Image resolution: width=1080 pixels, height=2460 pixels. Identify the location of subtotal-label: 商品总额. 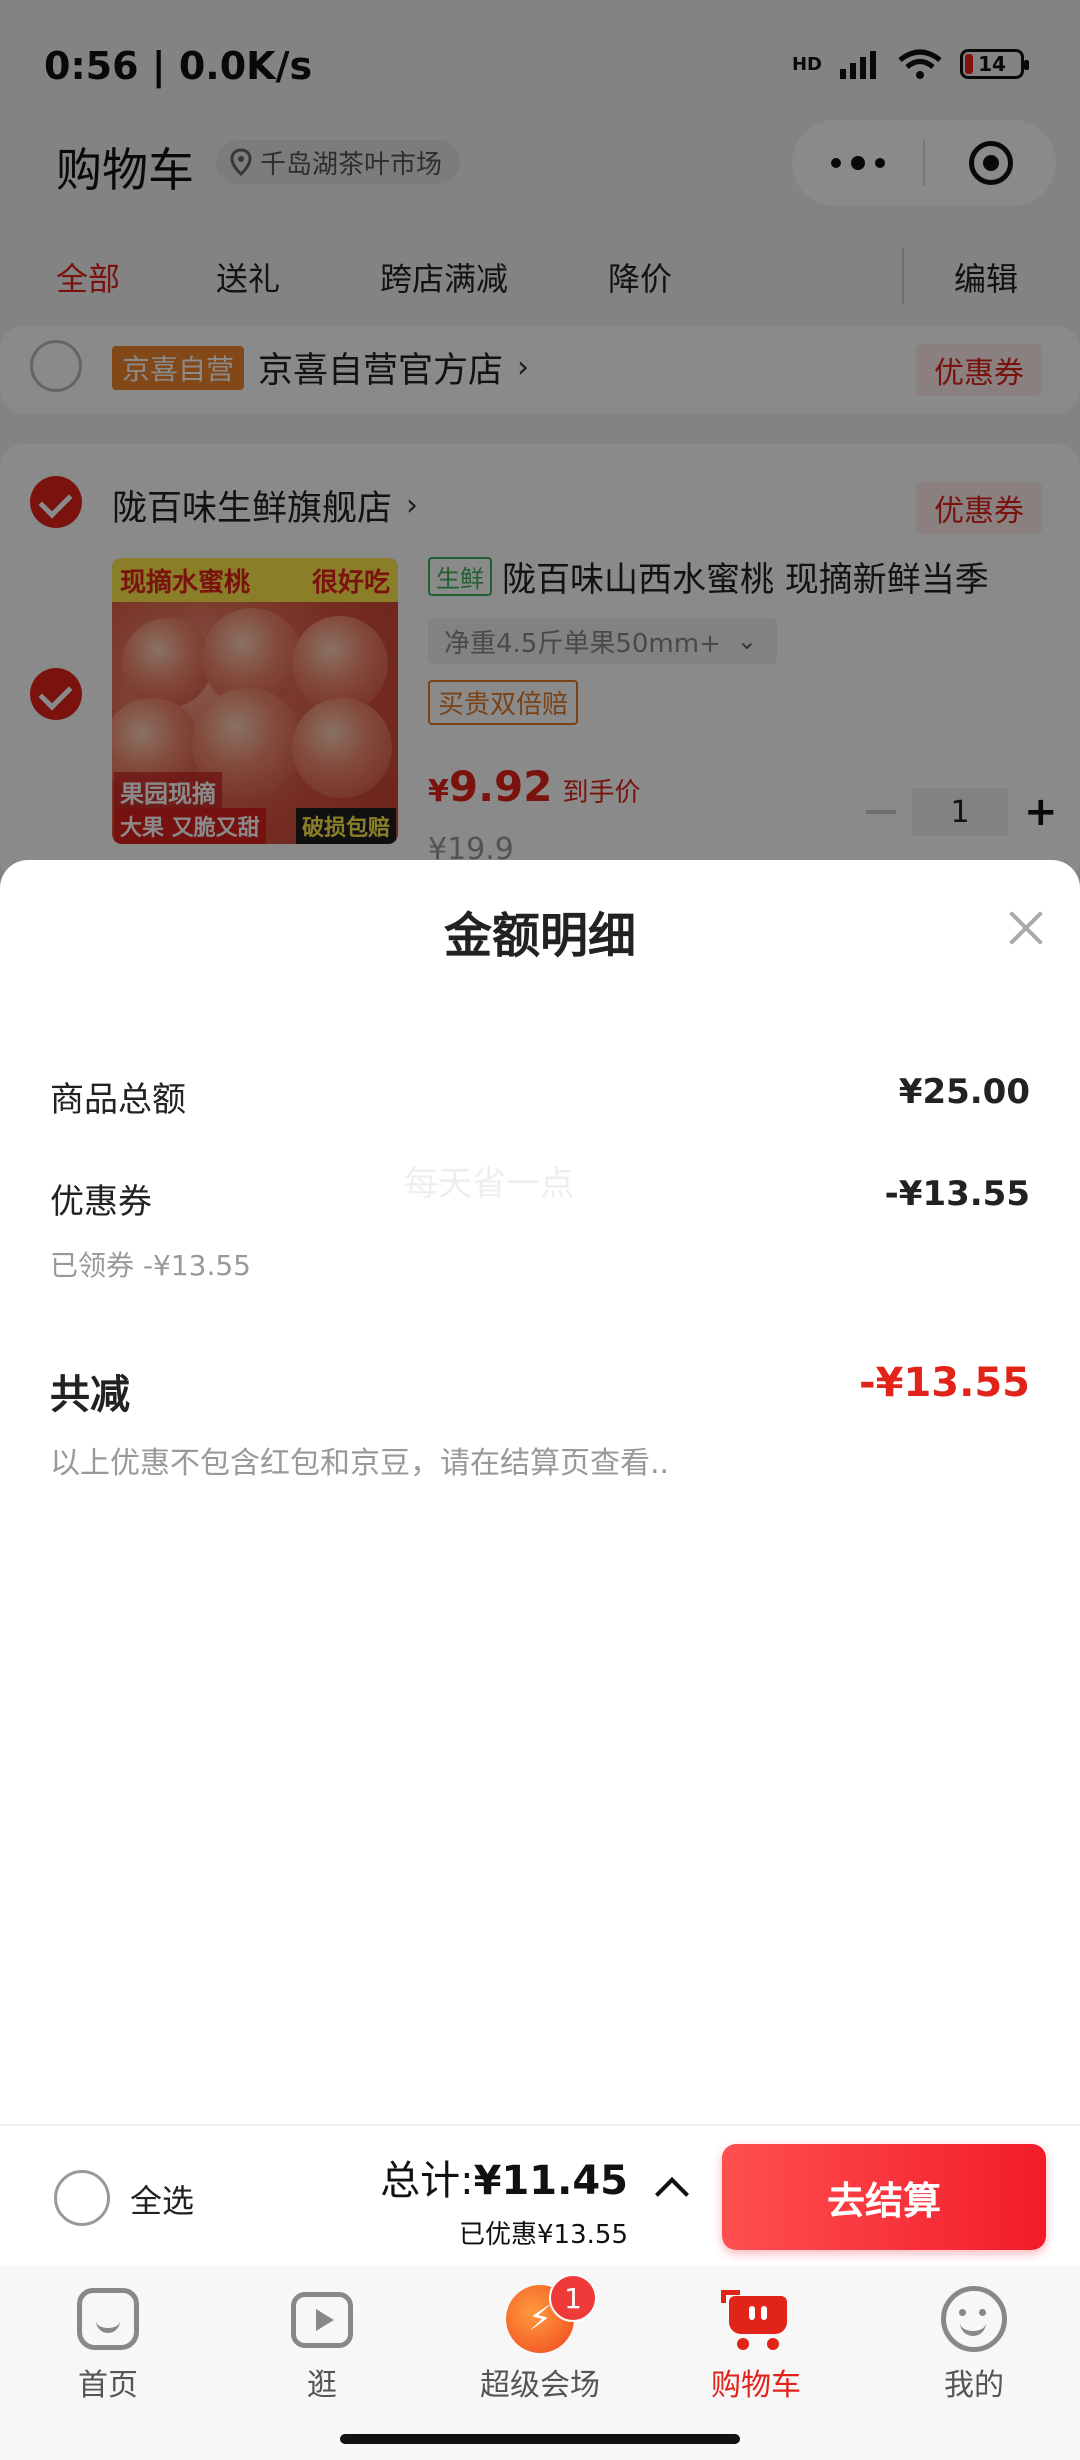
(118, 1100).